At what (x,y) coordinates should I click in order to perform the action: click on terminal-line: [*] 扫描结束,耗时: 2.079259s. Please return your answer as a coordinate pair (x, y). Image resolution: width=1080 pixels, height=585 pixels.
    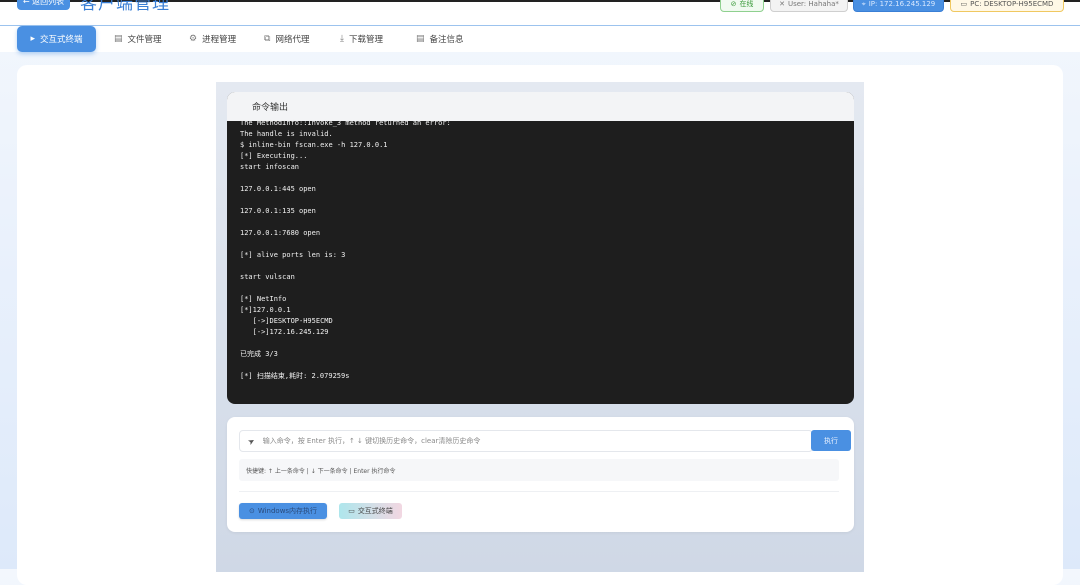
    Looking at the image, I should click on (295, 376).